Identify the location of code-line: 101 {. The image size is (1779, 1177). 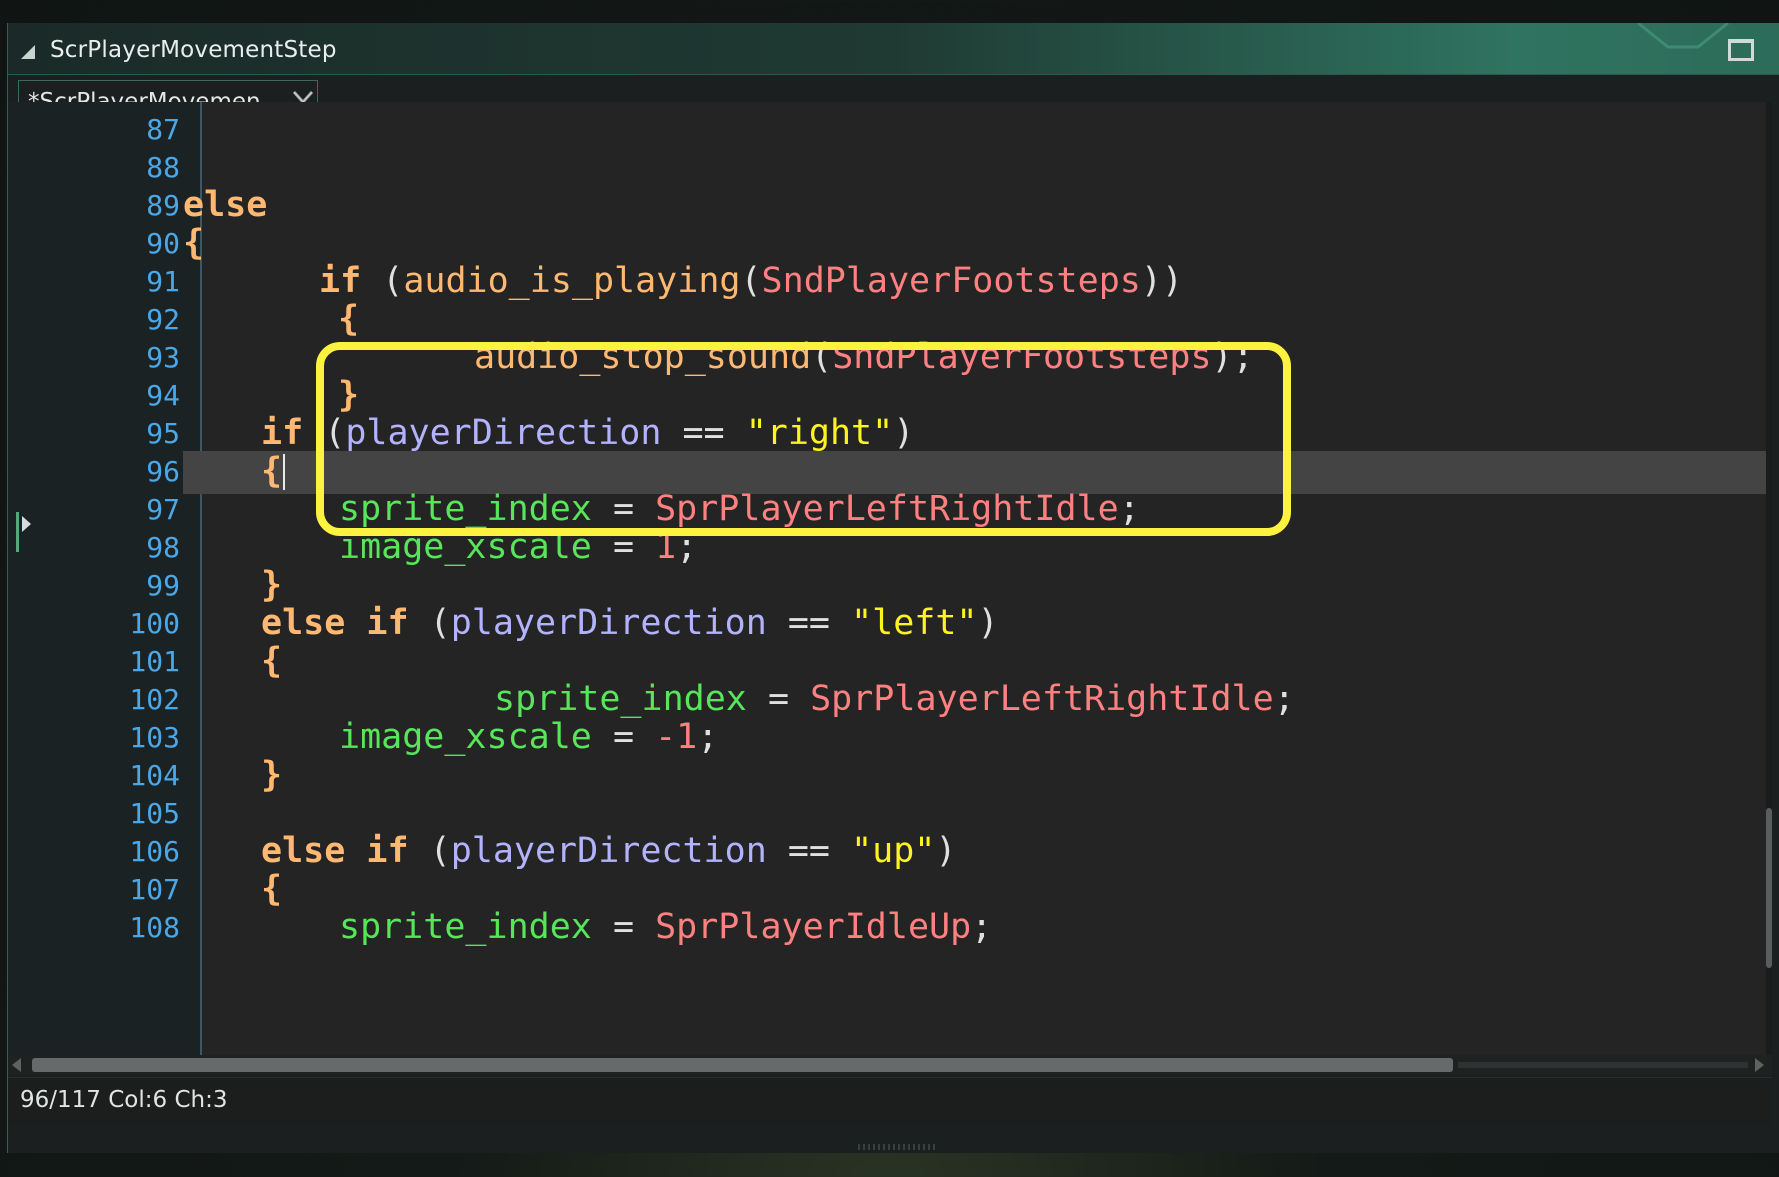
(890, 662).